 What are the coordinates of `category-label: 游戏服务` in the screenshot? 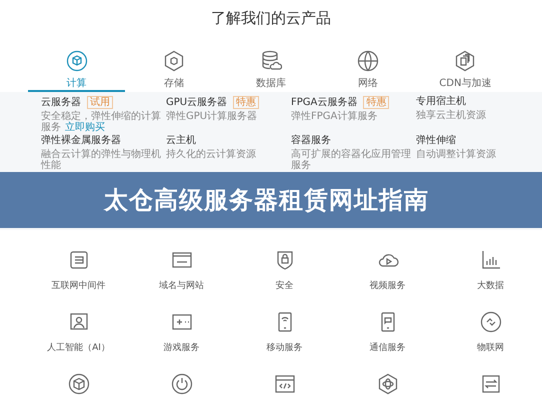 It's located at (182, 347).